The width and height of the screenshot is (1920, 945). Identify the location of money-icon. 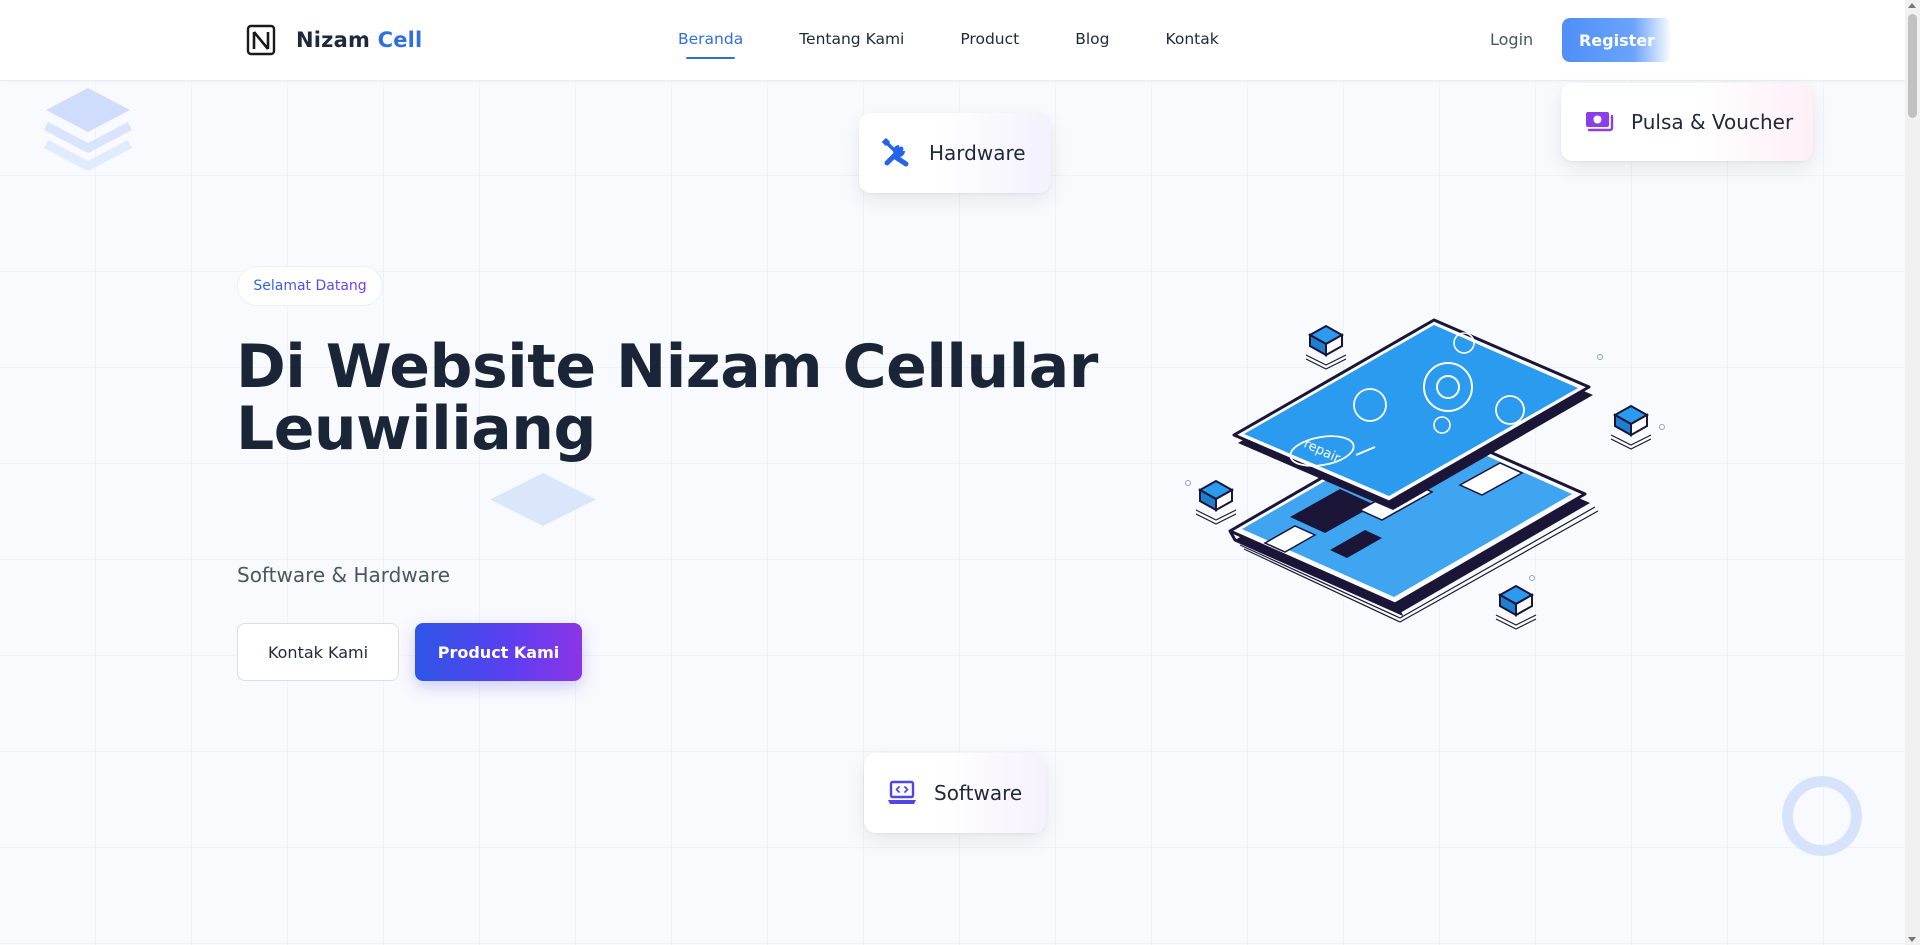
(1600, 122).